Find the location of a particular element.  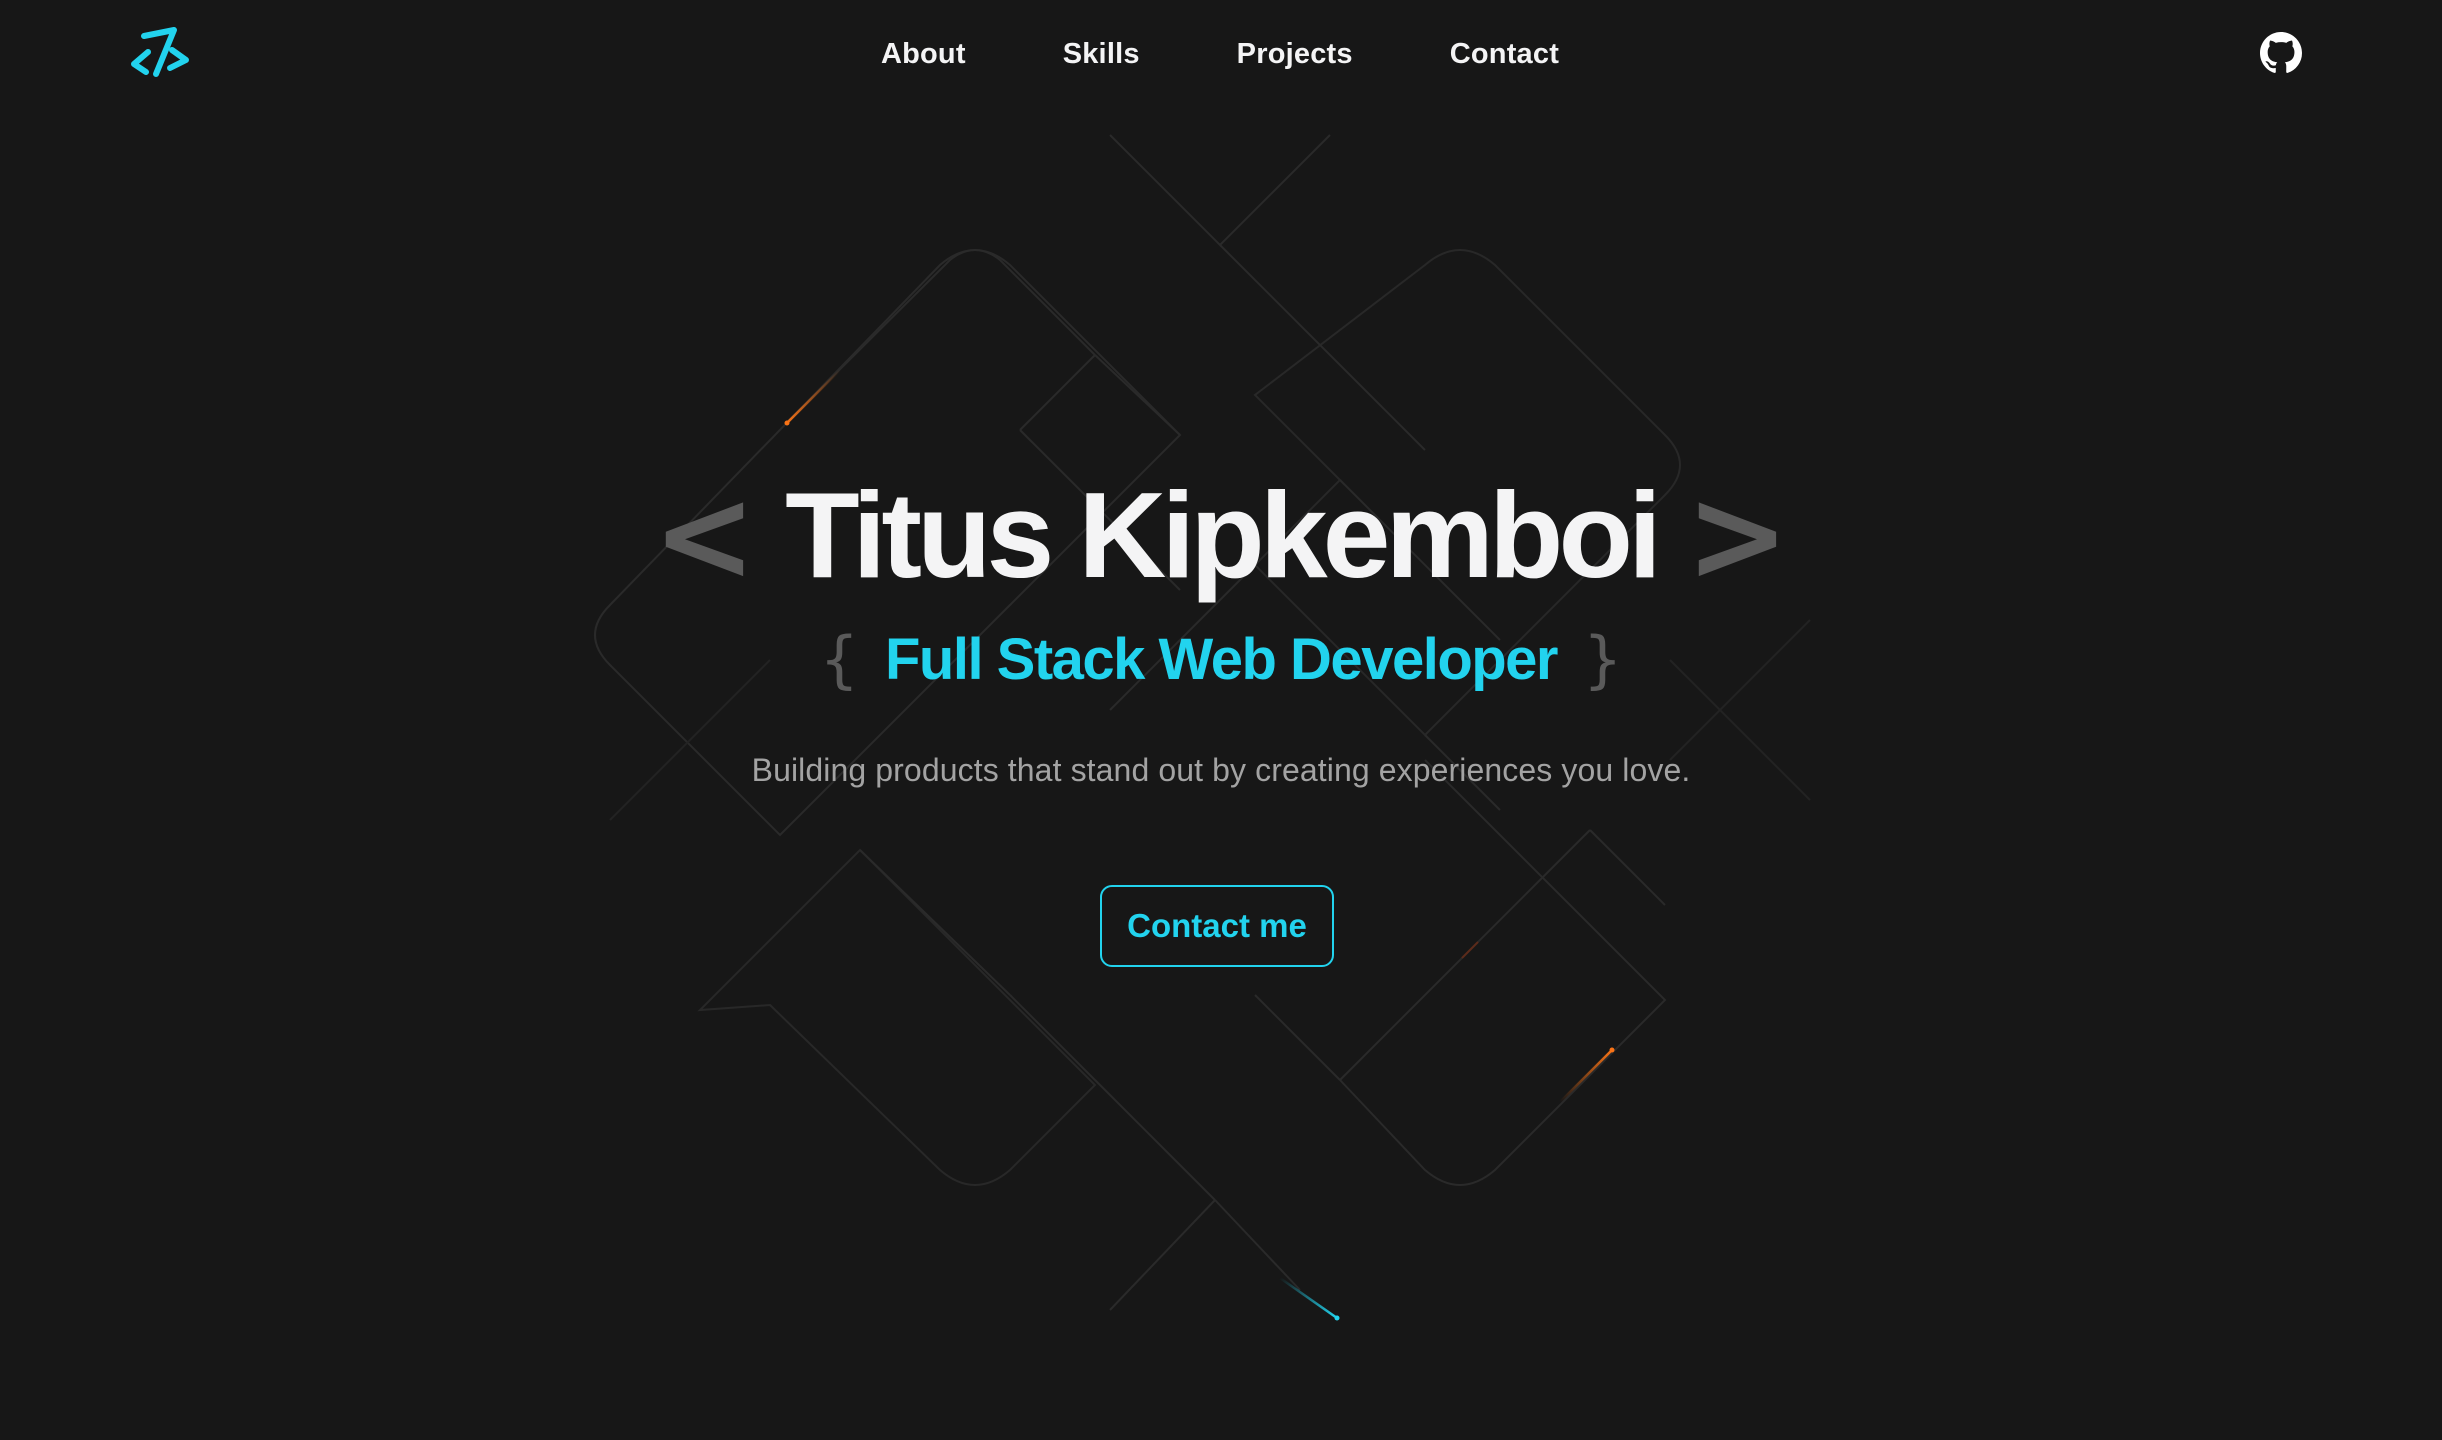

close-curly-brace: } is located at coordinates (1603, 659).